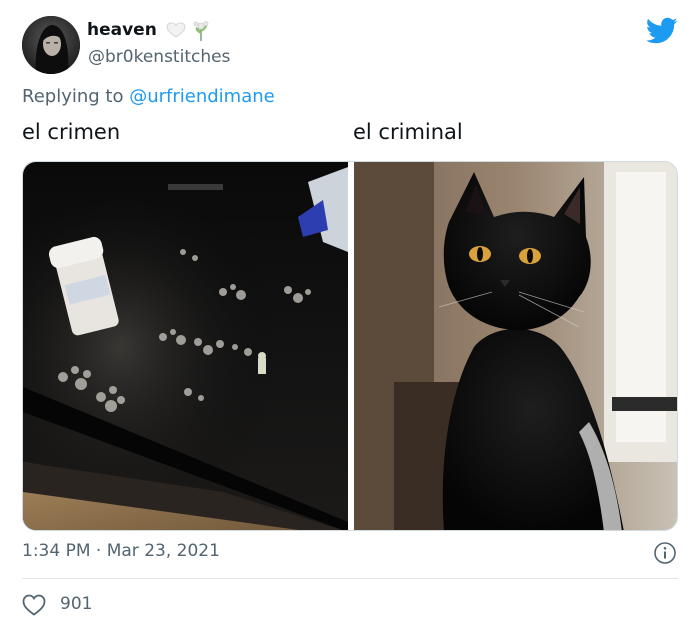  What do you see at coordinates (71, 132) in the screenshot?
I see `tweet-text-line-1: el crimen` at bounding box center [71, 132].